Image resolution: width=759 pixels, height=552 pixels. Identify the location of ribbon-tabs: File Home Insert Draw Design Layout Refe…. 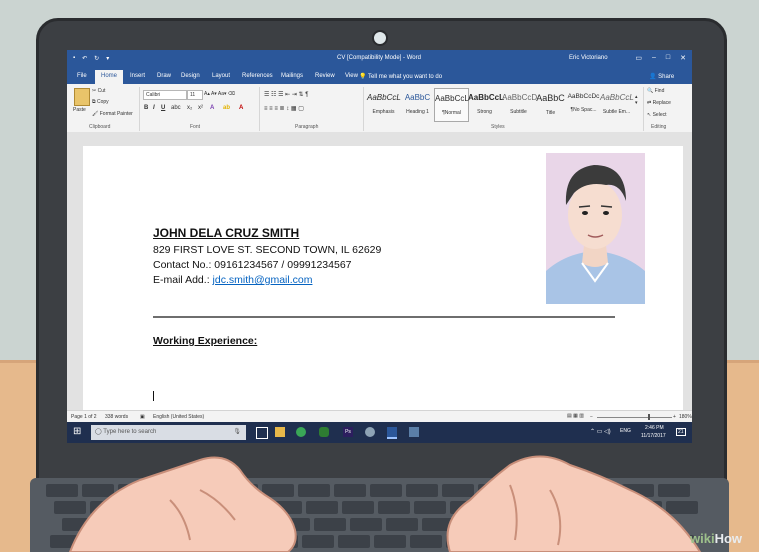
(379, 76).